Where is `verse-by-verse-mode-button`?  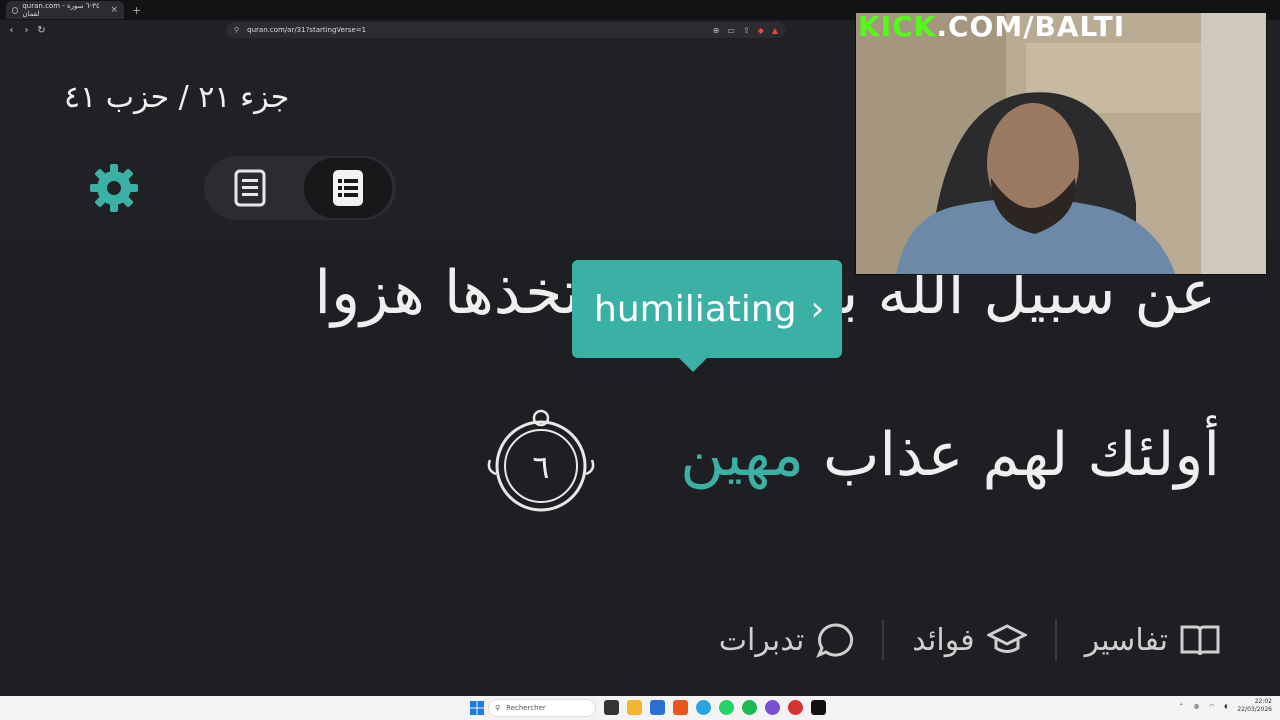 verse-by-verse-mode-button is located at coordinates (348, 188).